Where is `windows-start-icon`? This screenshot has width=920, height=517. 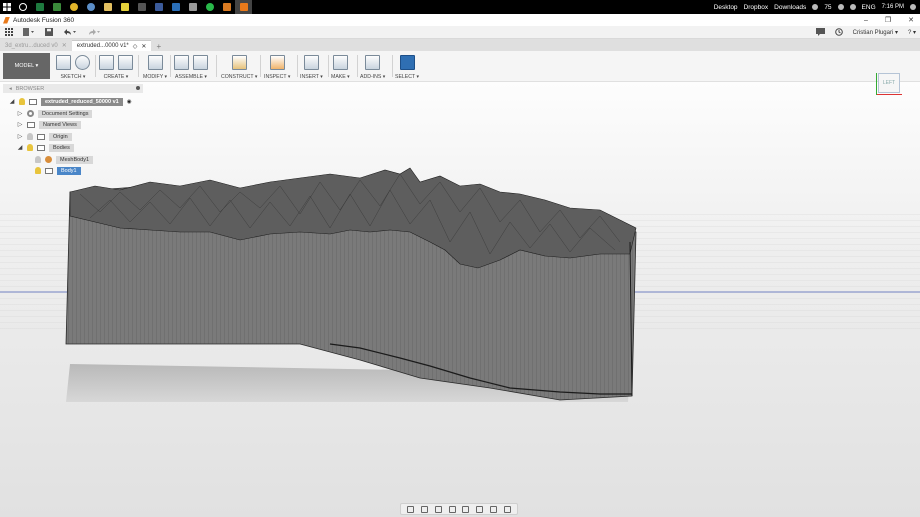 windows-start-icon is located at coordinates (7, 7).